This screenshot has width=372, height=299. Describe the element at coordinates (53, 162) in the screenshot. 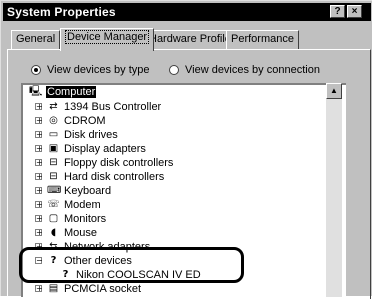

I see `floppy-controller-icon: ⊟` at that location.